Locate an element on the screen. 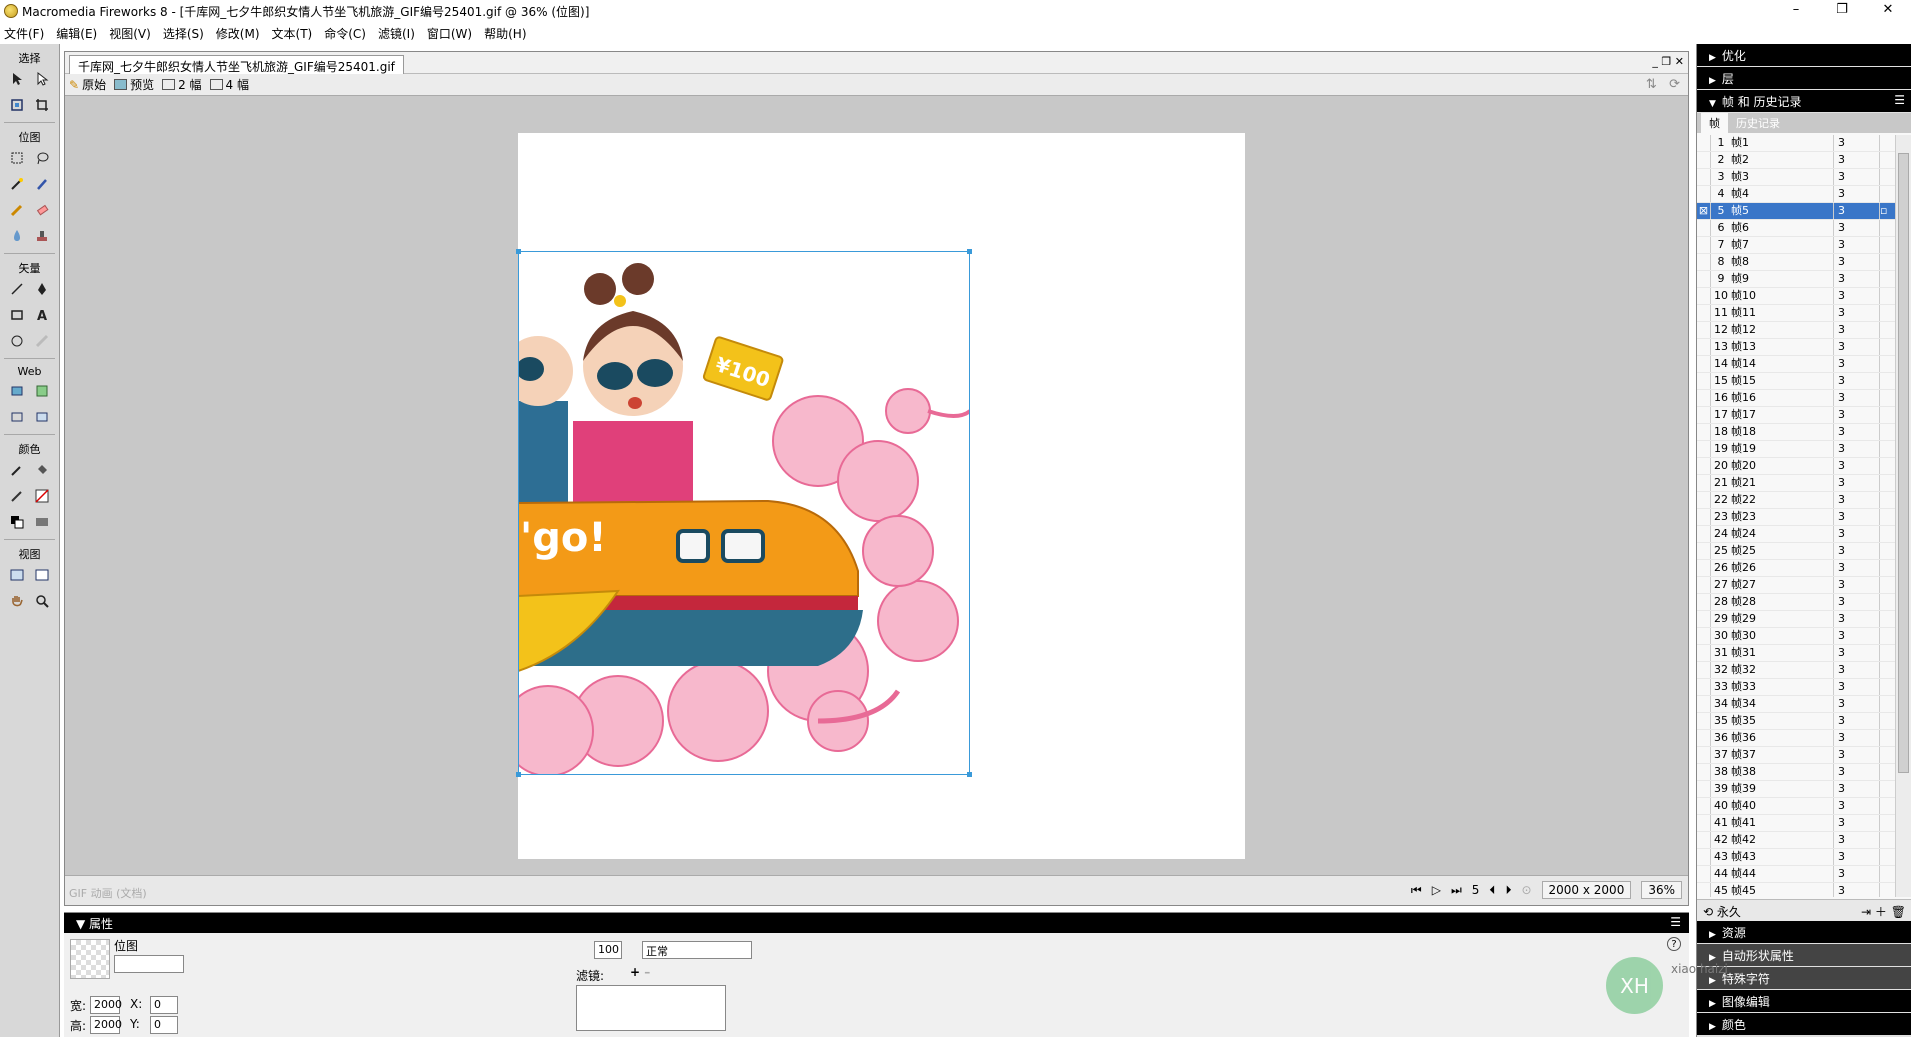 The image size is (1911, 1037). view-preview-button: 预览 is located at coordinates (134, 84).